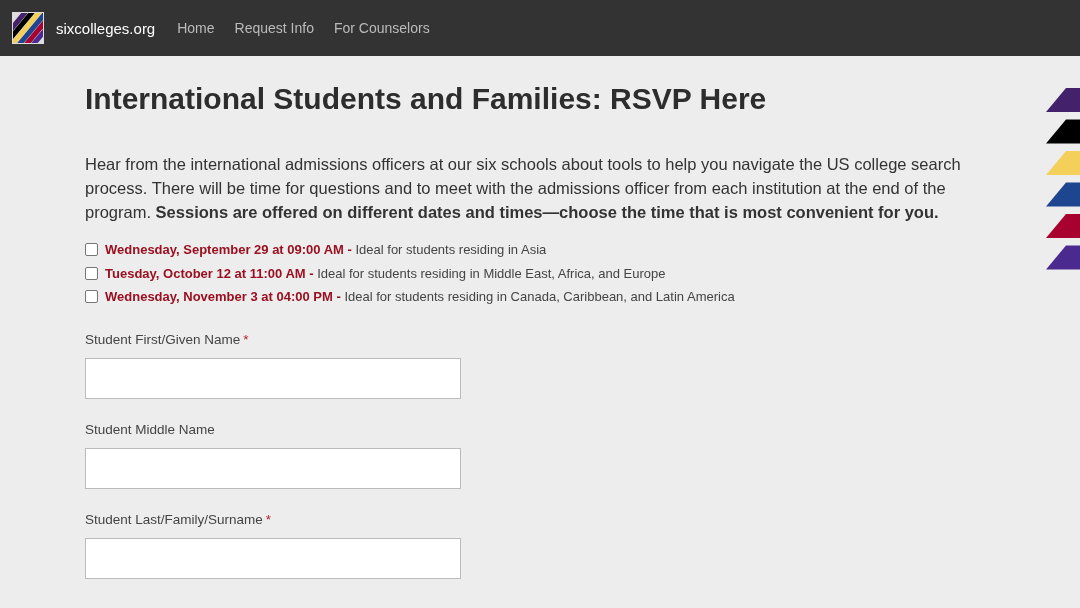 The height and width of the screenshot is (608, 1080). What do you see at coordinates (106, 28) in the screenshot?
I see `site-name: sixcolleges.org` at bounding box center [106, 28].